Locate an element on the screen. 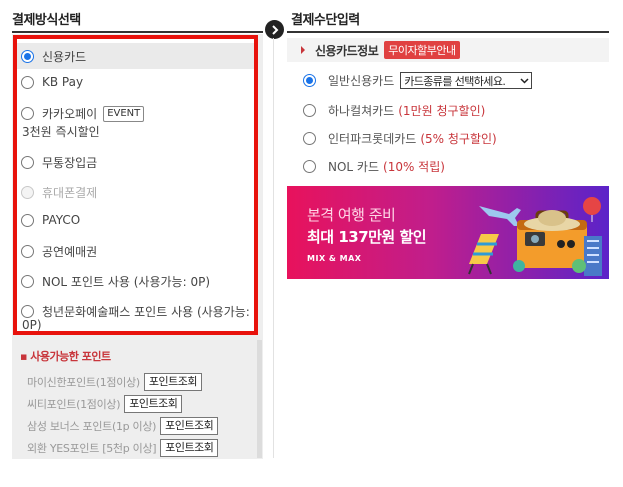 Image resolution: width=623 pixels, height=487 pixels. interest-free-info-button: 무이자할부안내 is located at coordinates (422, 50).